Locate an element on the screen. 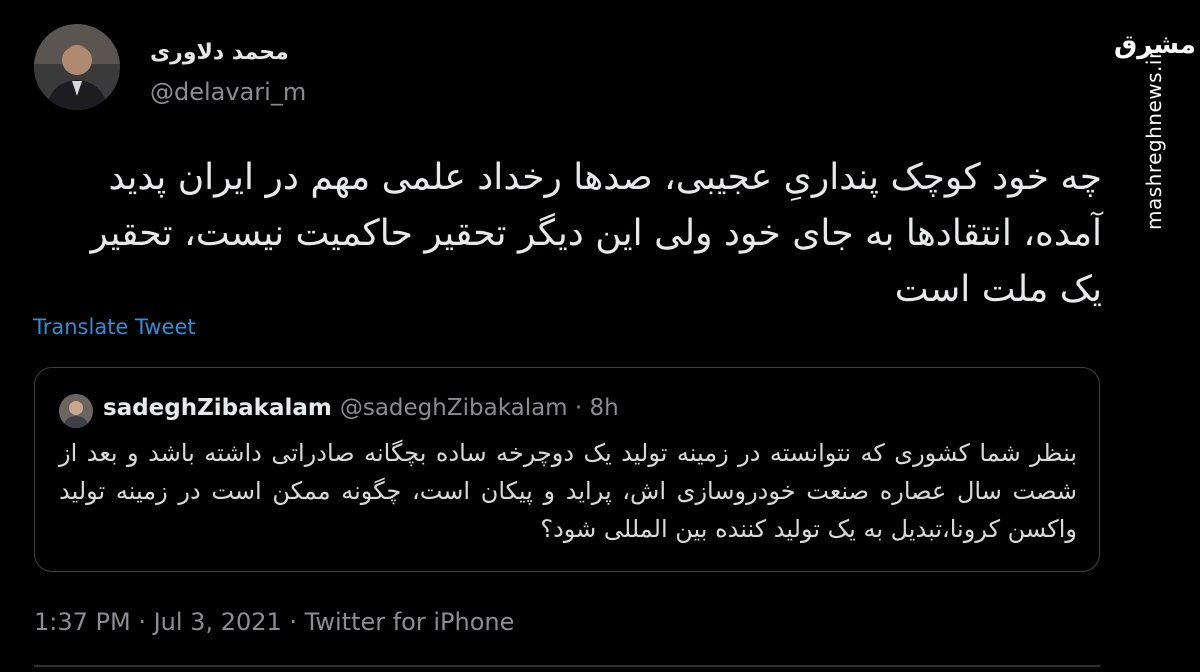 The height and width of the screenshot is (672, 1200). divider is located at coordinates (567, 666).